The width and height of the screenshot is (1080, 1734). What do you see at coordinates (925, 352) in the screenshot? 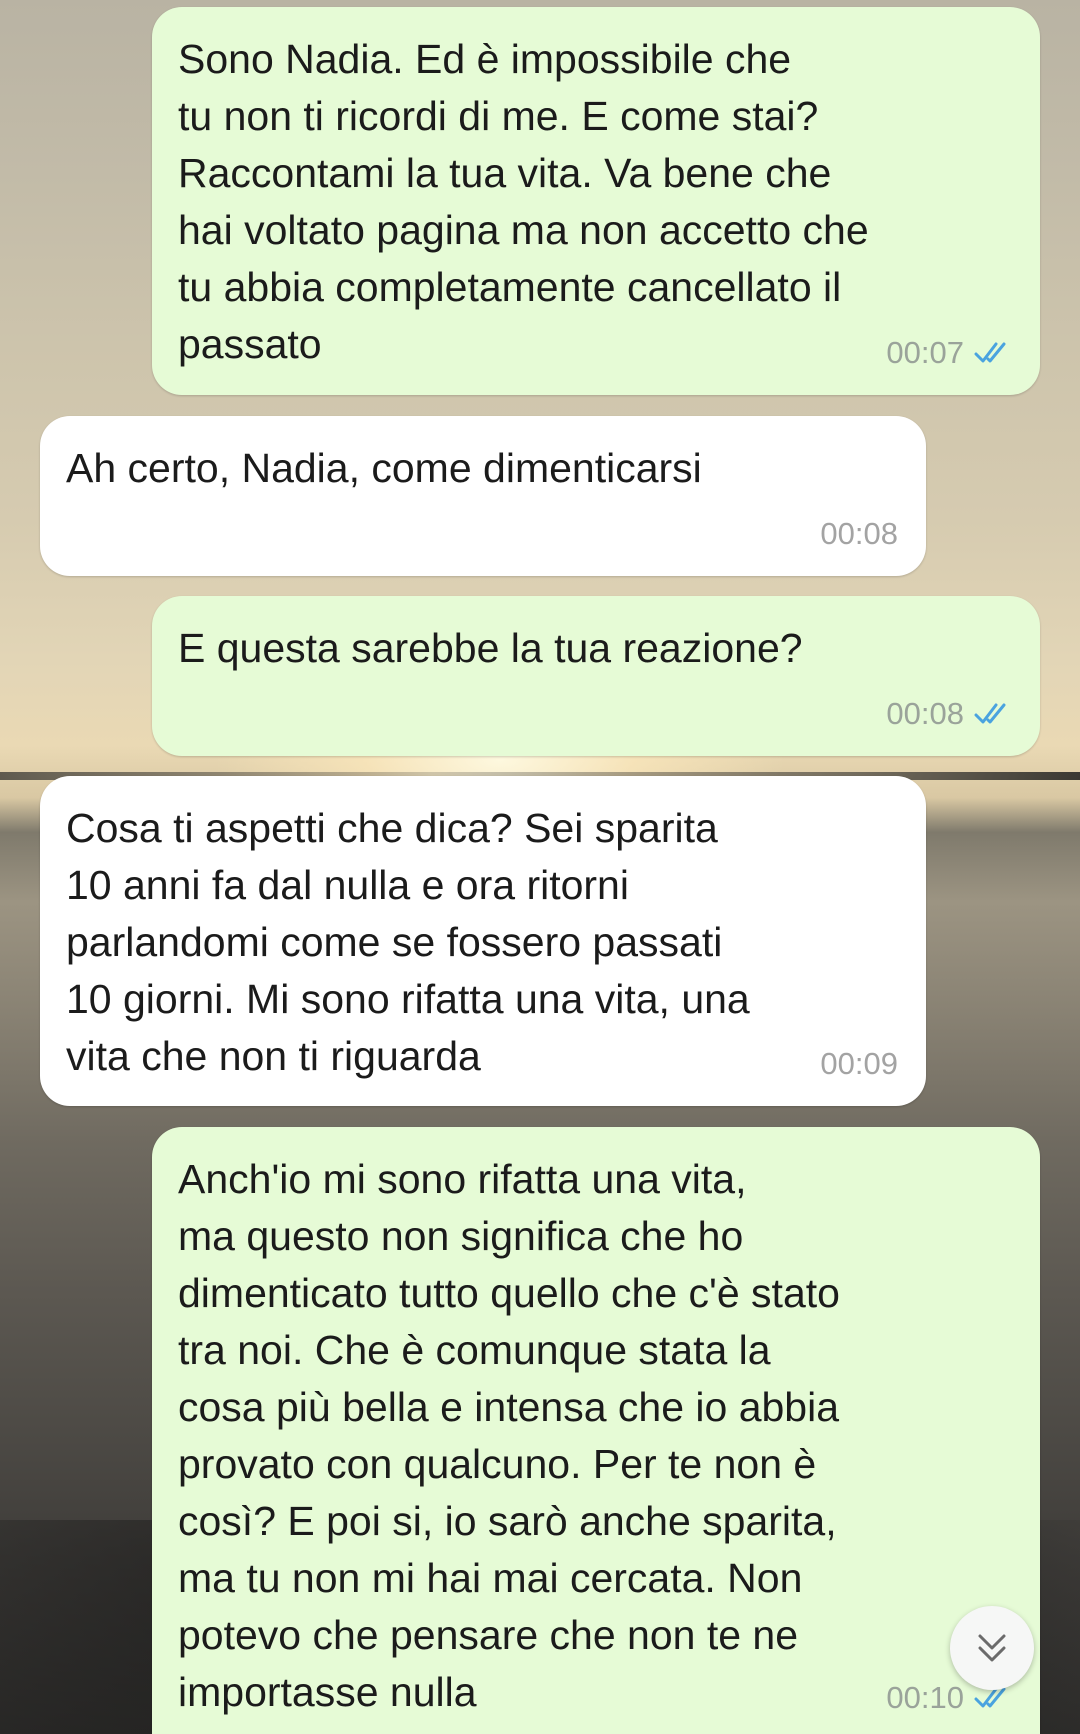
I see `message-time: 00:07` at bounding box center [925, 352].